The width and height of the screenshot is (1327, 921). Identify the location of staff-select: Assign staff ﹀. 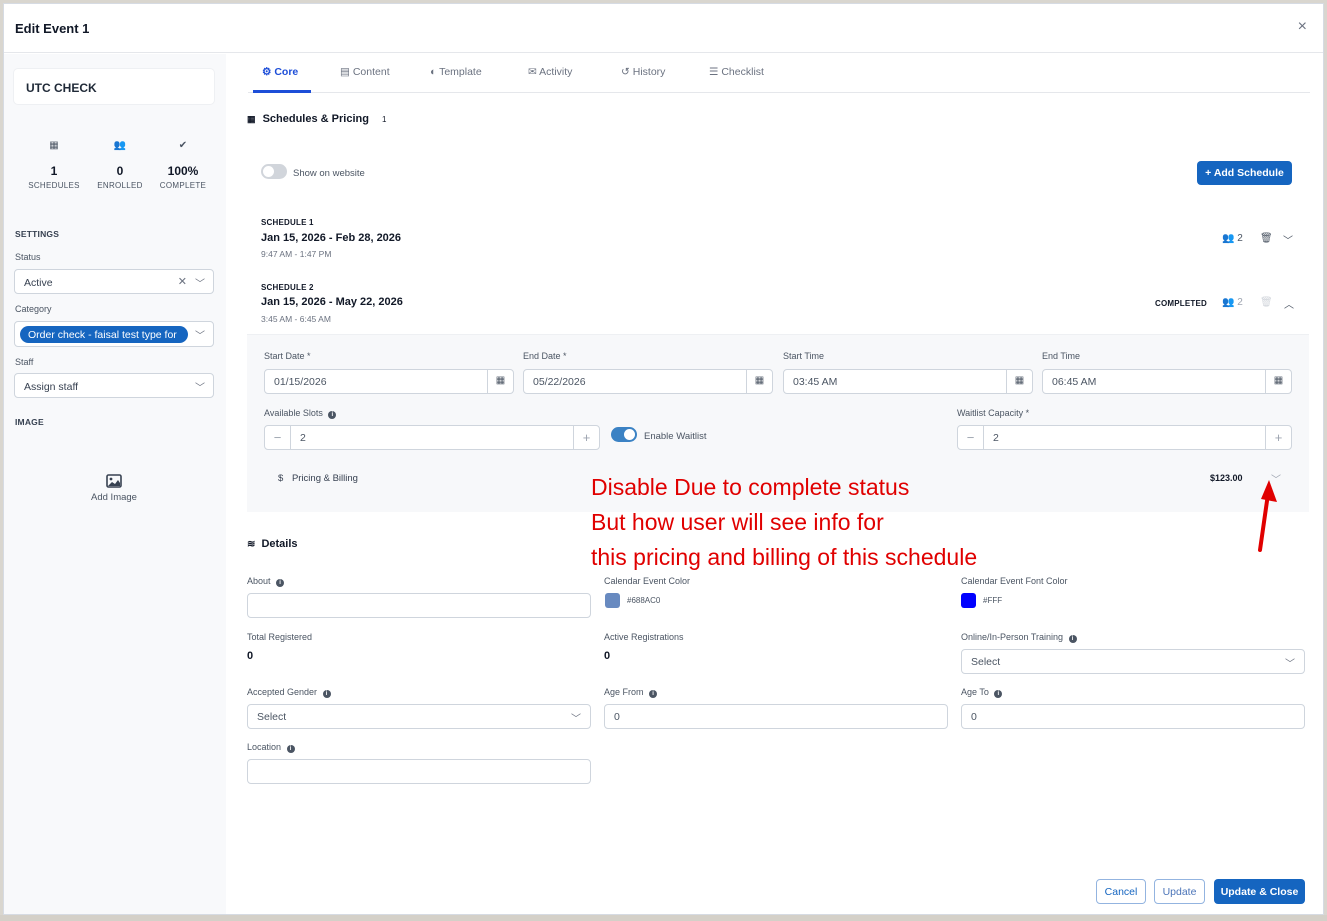
(114, 385).